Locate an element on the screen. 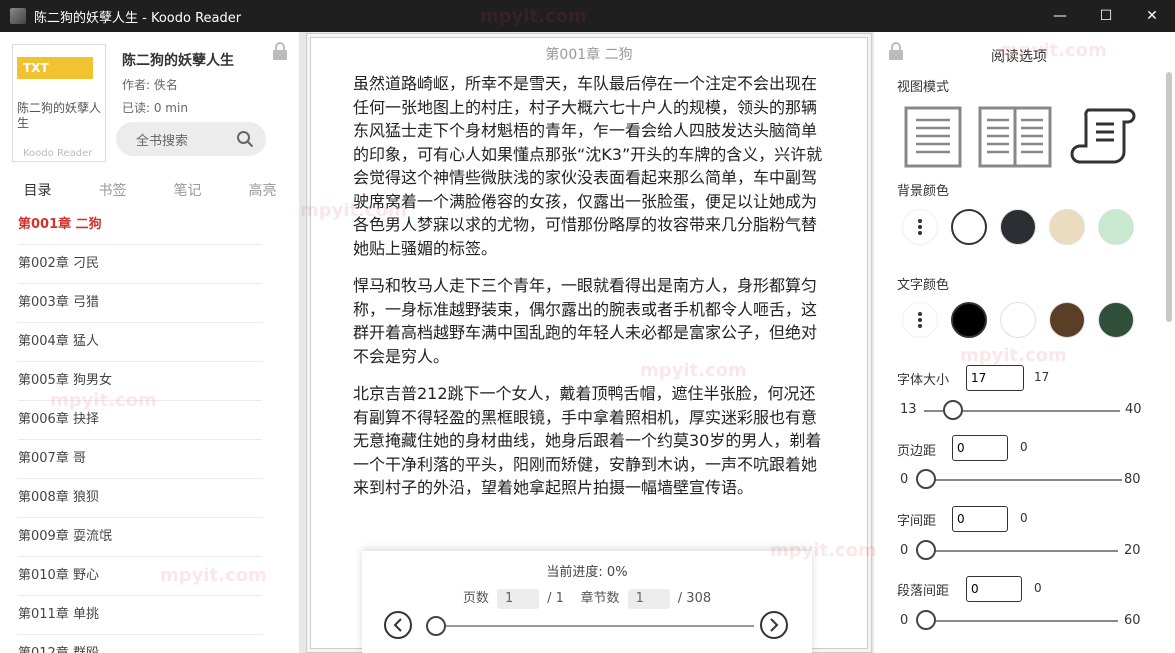 This screenshot has height=653, width=1175. paragraph-spacing-input: 0 is located at coordinates (994, 589).